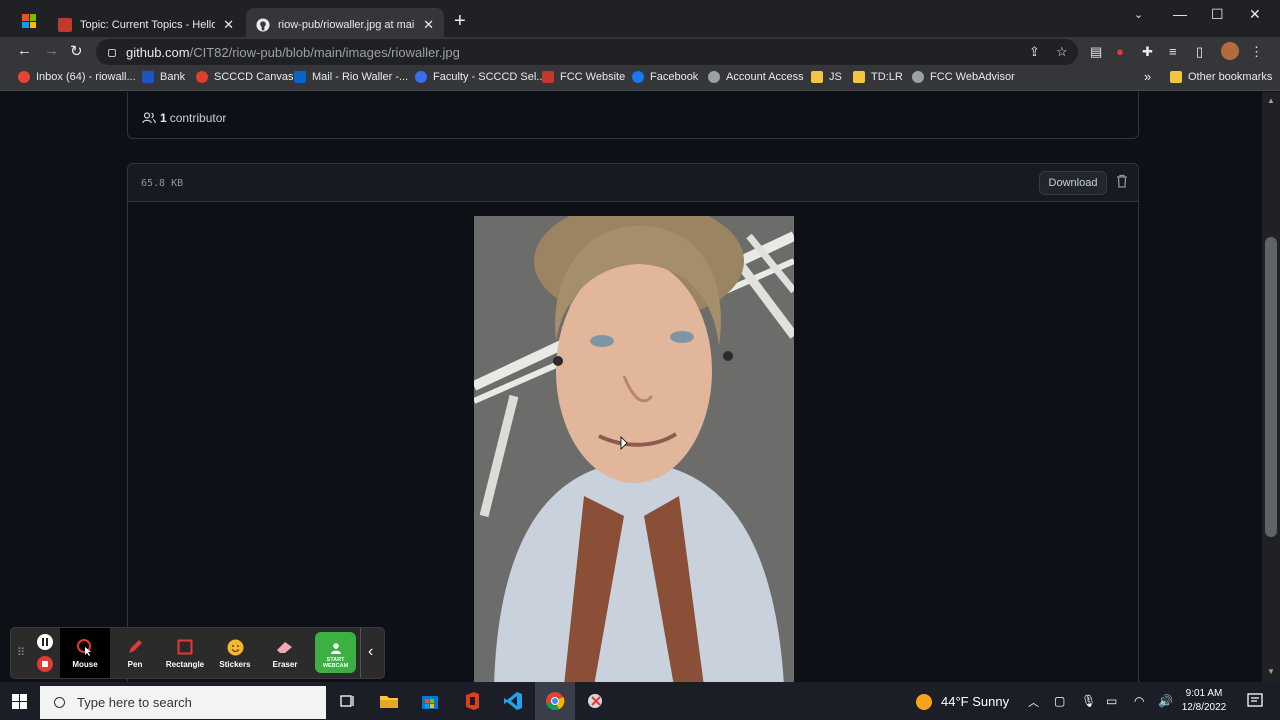  I want to click on bookmark-fcc-webadvisor: FCC WebAdvisor, so click(963, 77).